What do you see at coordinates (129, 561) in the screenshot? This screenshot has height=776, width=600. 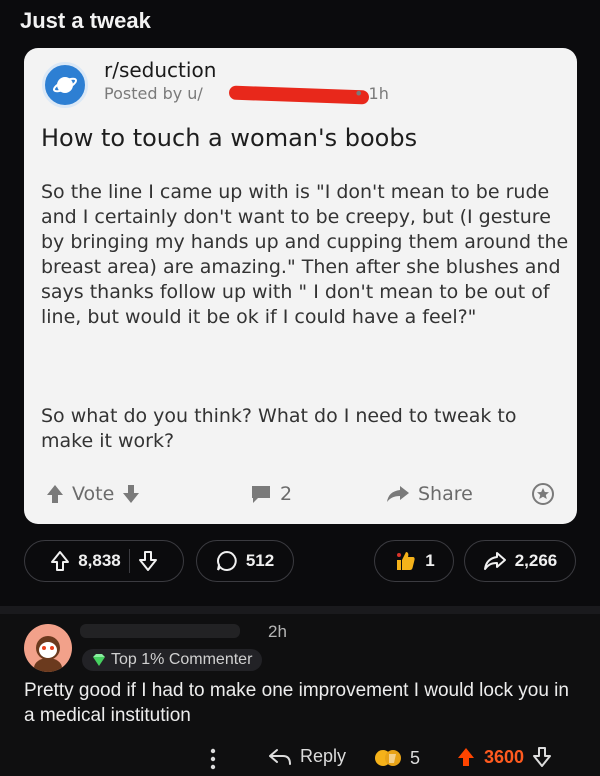 I see `vote-divider` at bounding box center [129, 561].